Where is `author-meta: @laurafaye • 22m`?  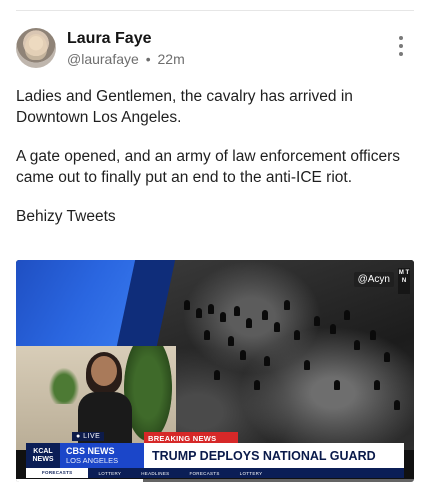
author-meta: @laurafaye • 22m is located at coordinates (126, 59).